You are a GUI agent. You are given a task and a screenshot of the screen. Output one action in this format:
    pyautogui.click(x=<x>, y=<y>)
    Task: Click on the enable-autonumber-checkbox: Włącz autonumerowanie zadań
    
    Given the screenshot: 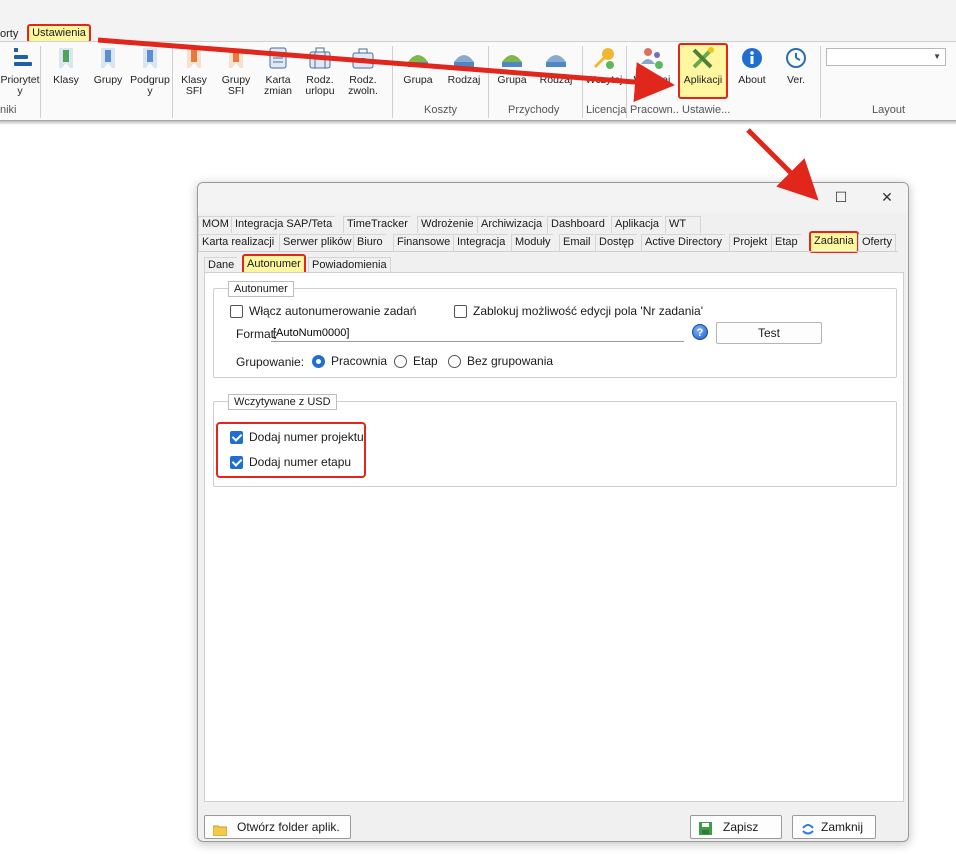 What is the action you would take?
    pyautogui.click(x=323, y=311)
    